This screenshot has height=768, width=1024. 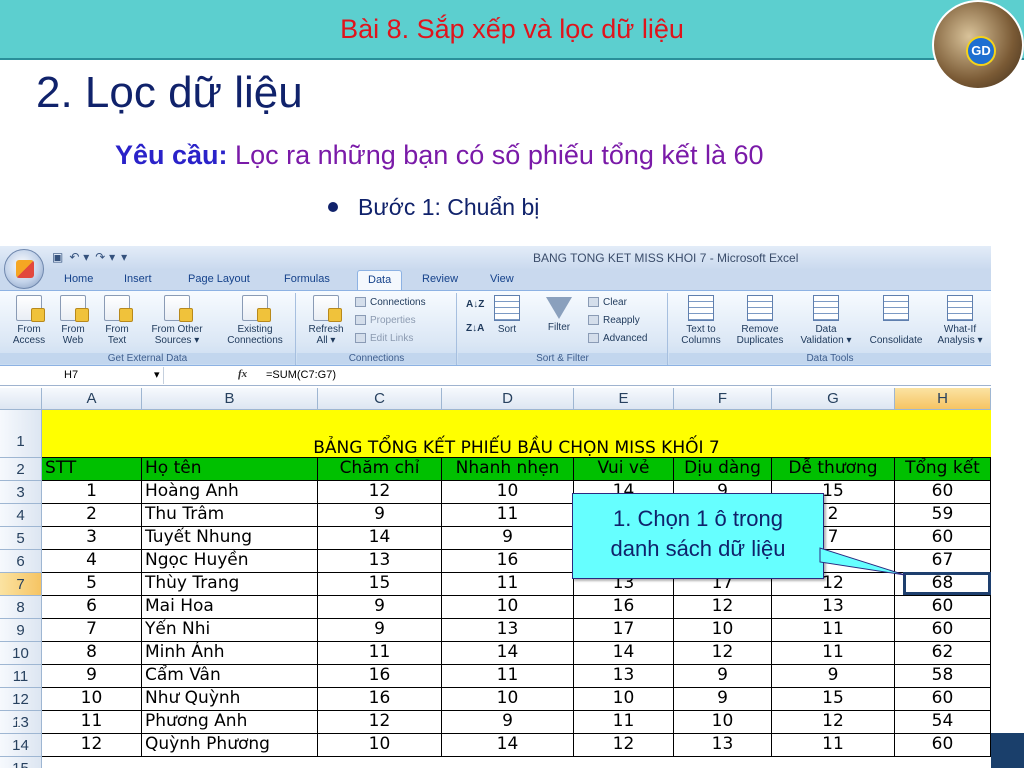 I want to click on row-header-10: 10, so click(x=21, y=653).